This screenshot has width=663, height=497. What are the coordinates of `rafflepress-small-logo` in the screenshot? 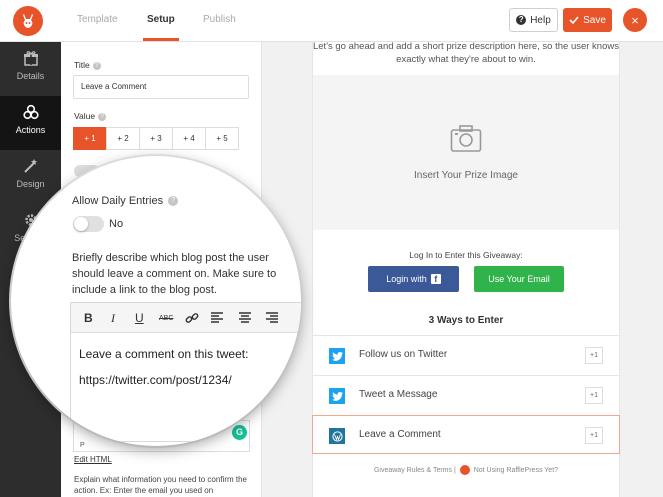 It's located at (464, 470).